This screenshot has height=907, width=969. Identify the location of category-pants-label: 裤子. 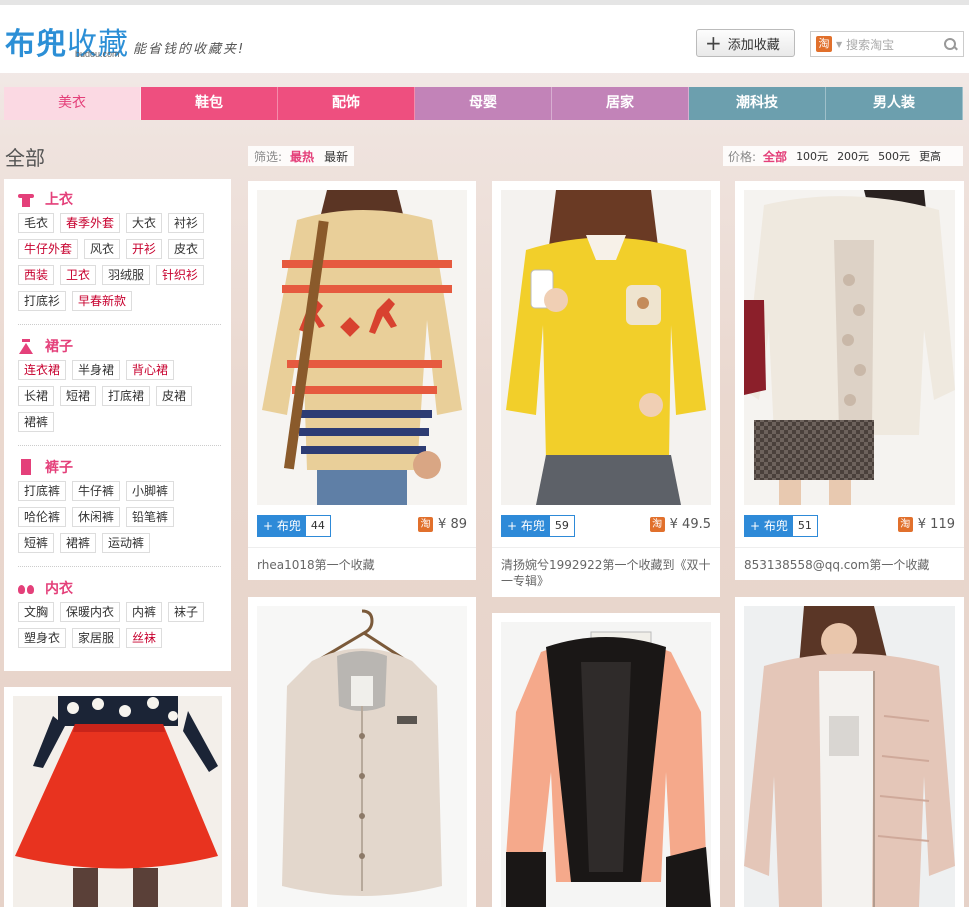
(59, 468).